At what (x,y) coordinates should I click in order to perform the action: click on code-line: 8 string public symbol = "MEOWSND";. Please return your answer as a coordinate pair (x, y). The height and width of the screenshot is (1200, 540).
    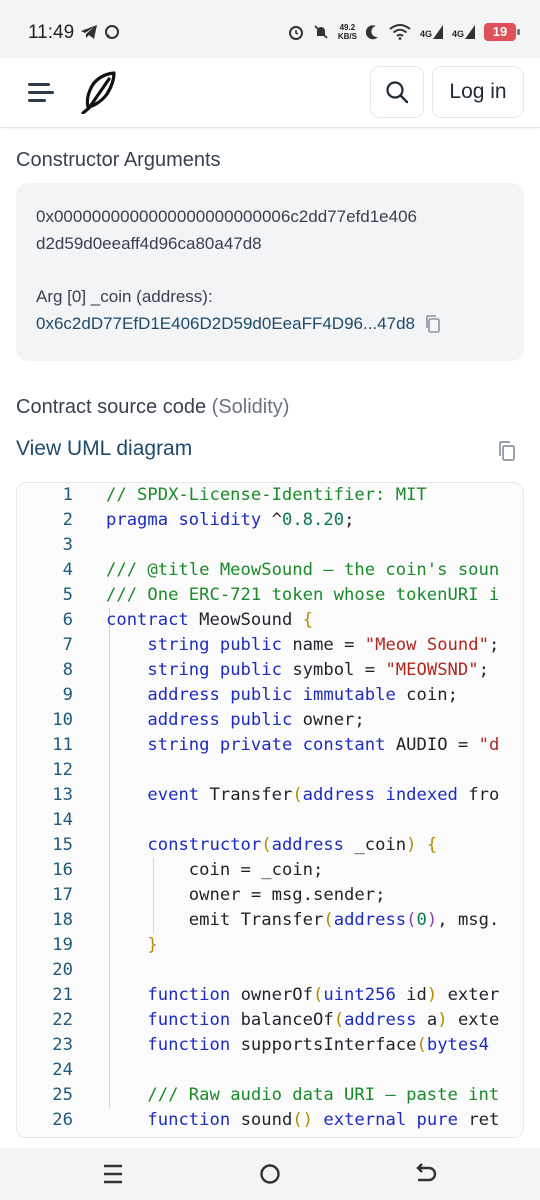
    Looking at the image, I should click on (270, 670).